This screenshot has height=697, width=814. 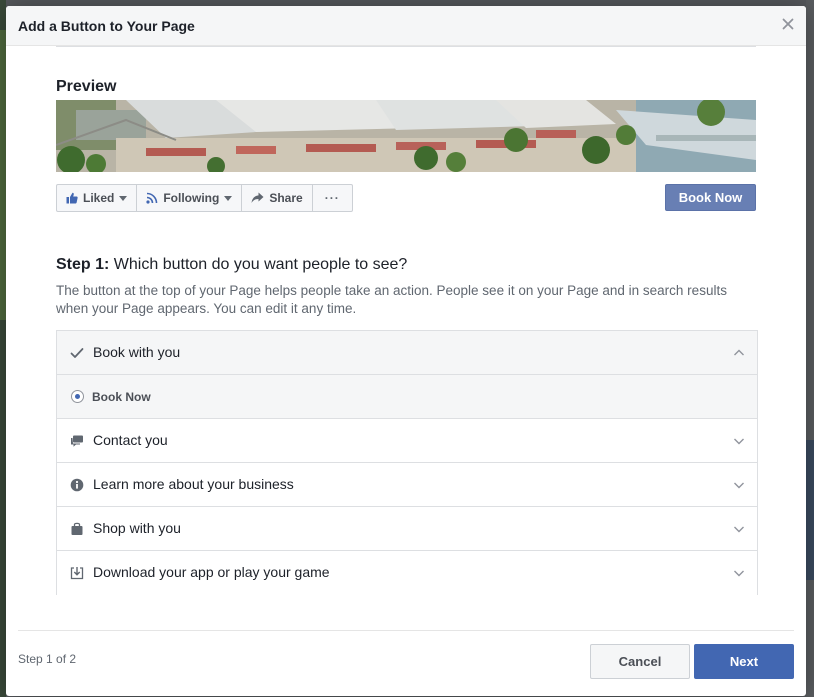 What do you see at coordinates (77, 528) in the screenshot?
I see `shopping-bag-icon` at bounding box center [77, 528].